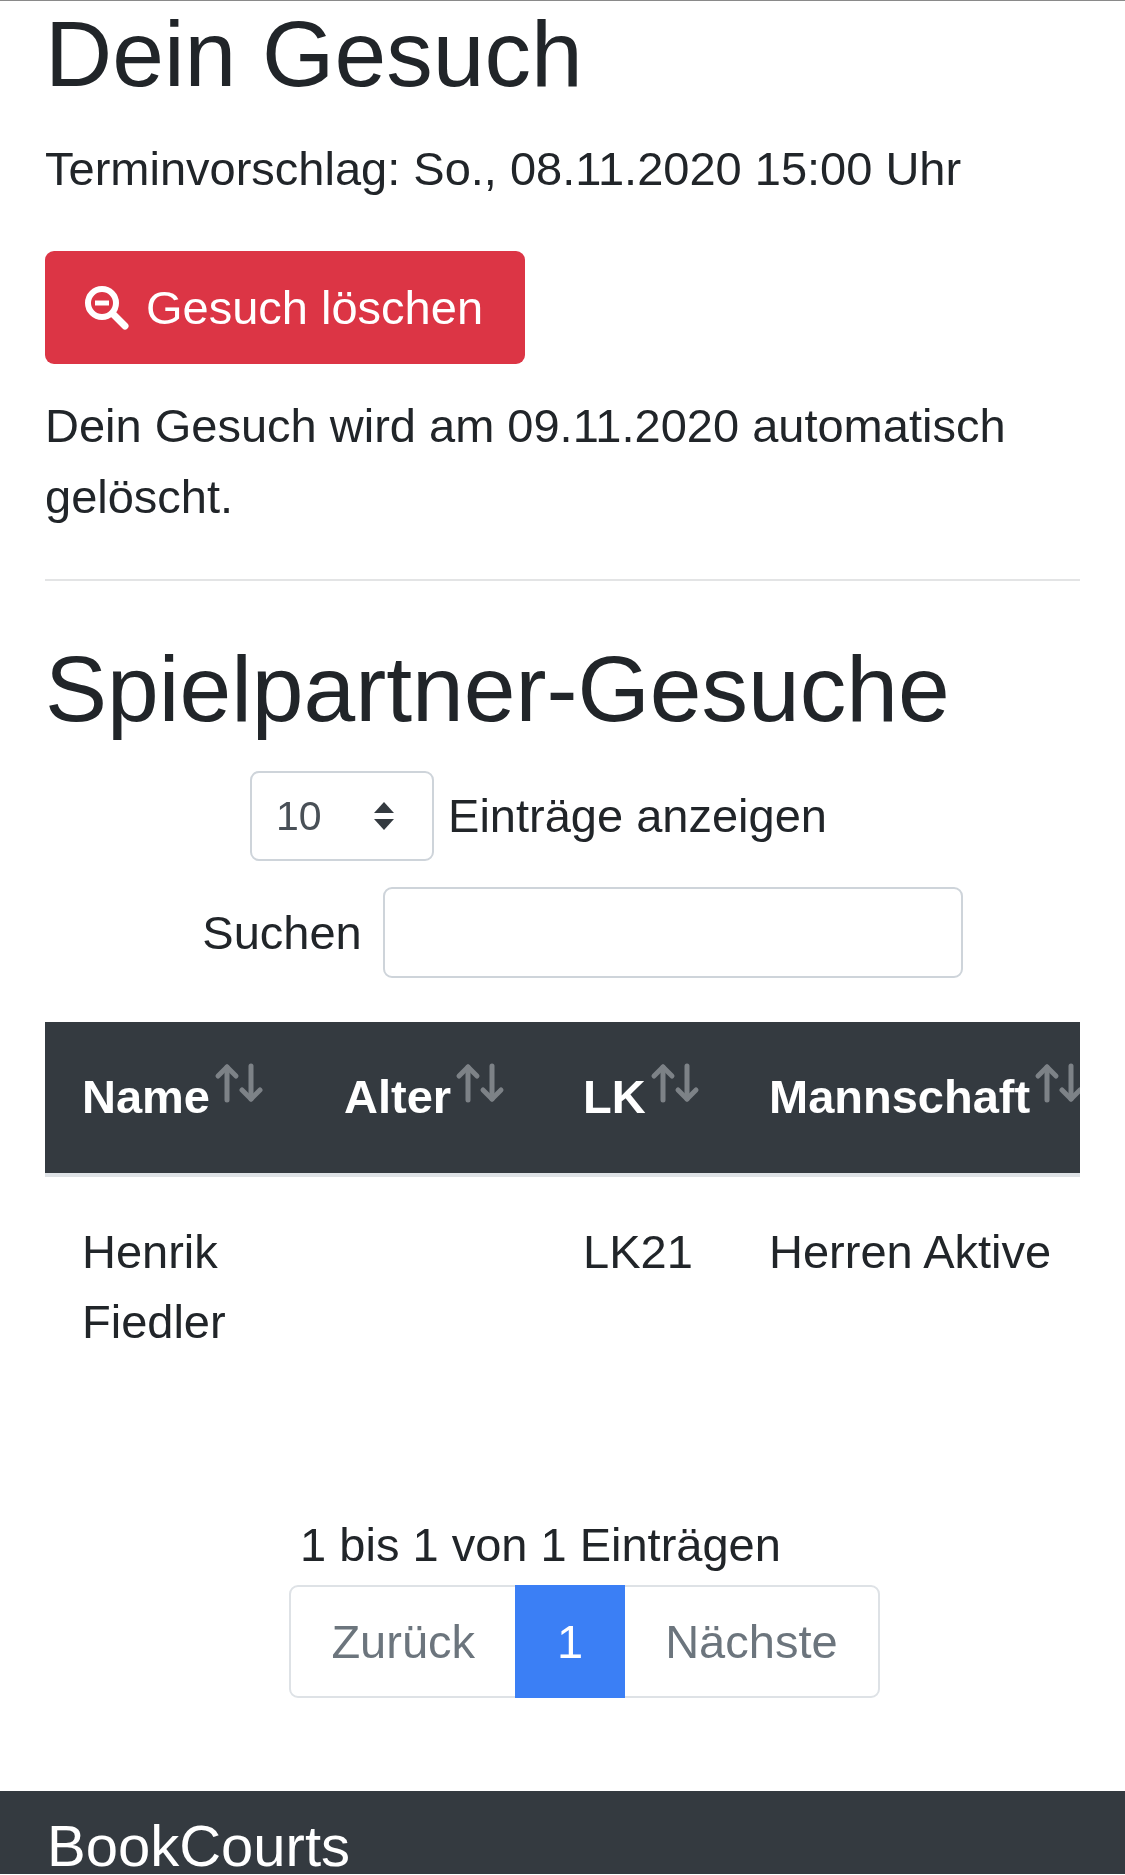 This screenshot has height=1875, width=1125. I want to click on page-button: 1, so click(570, 1642).